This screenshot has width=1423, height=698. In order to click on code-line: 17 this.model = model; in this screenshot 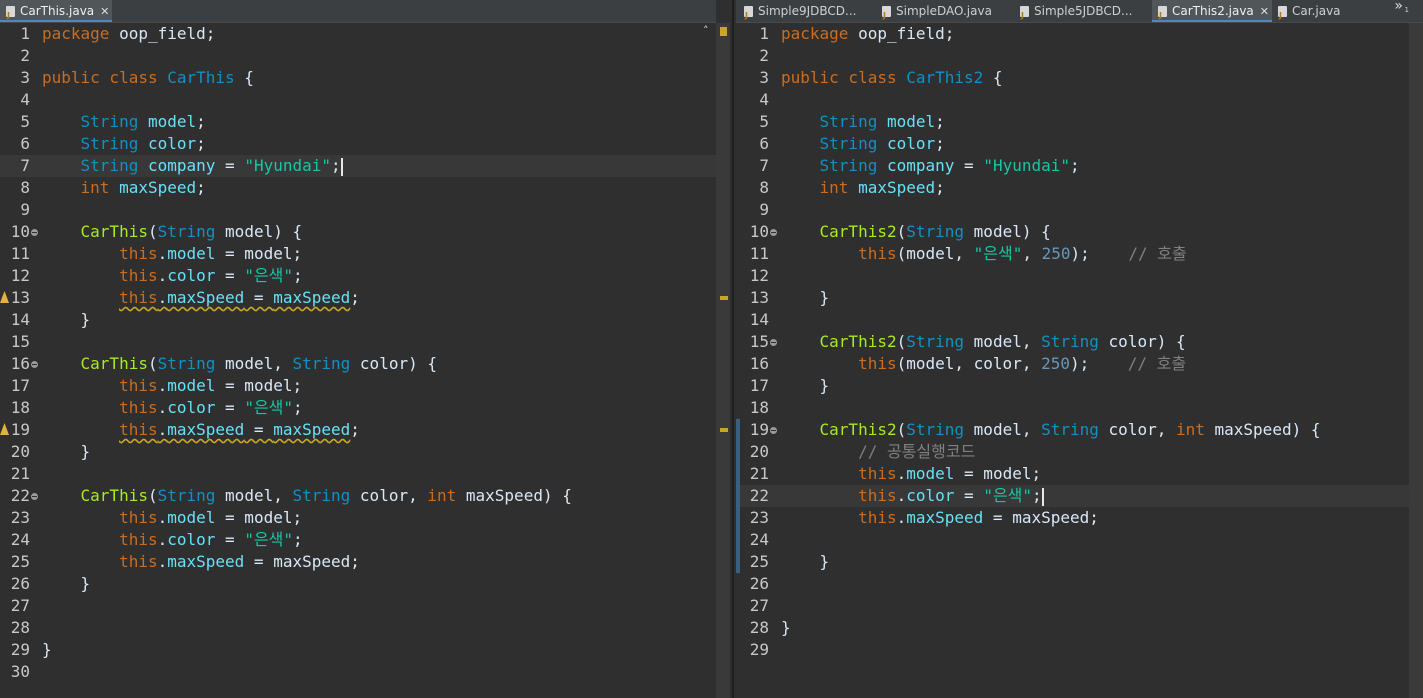, I will do `click(358, 386)`.